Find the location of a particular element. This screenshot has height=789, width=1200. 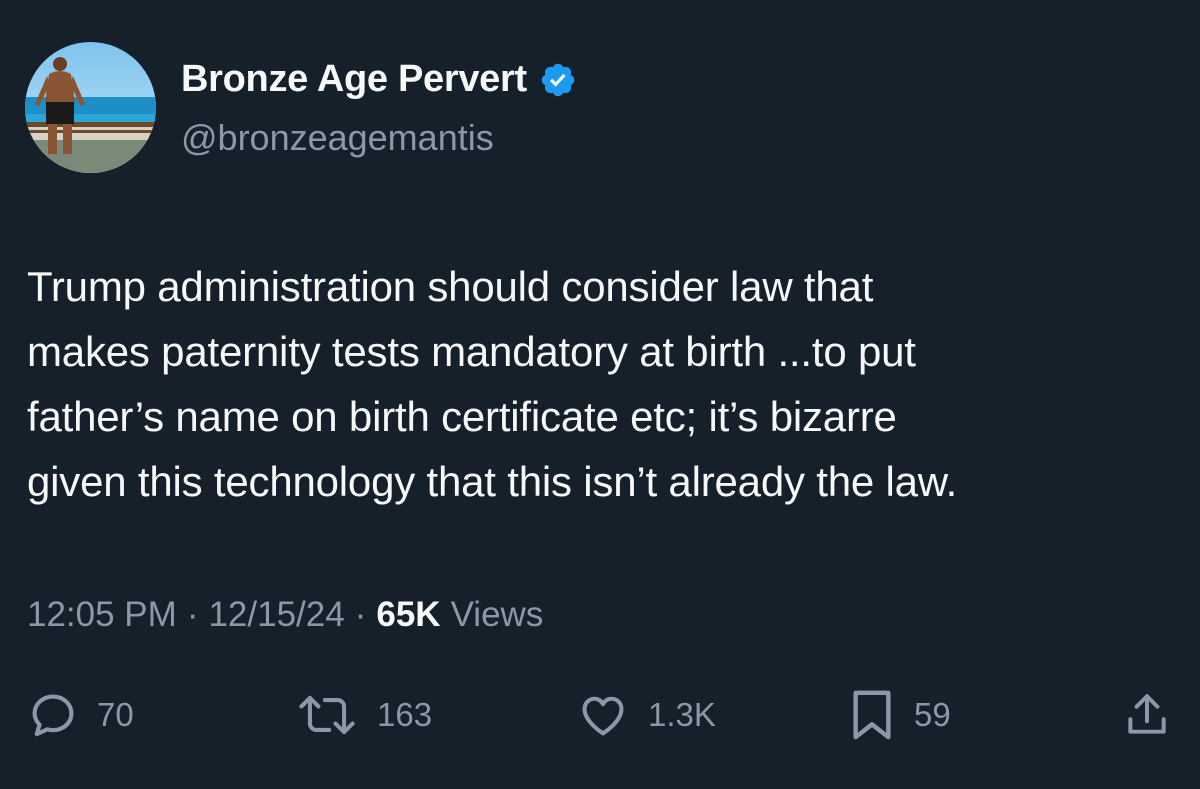

avatar-image is located at coordinates (90, 107).